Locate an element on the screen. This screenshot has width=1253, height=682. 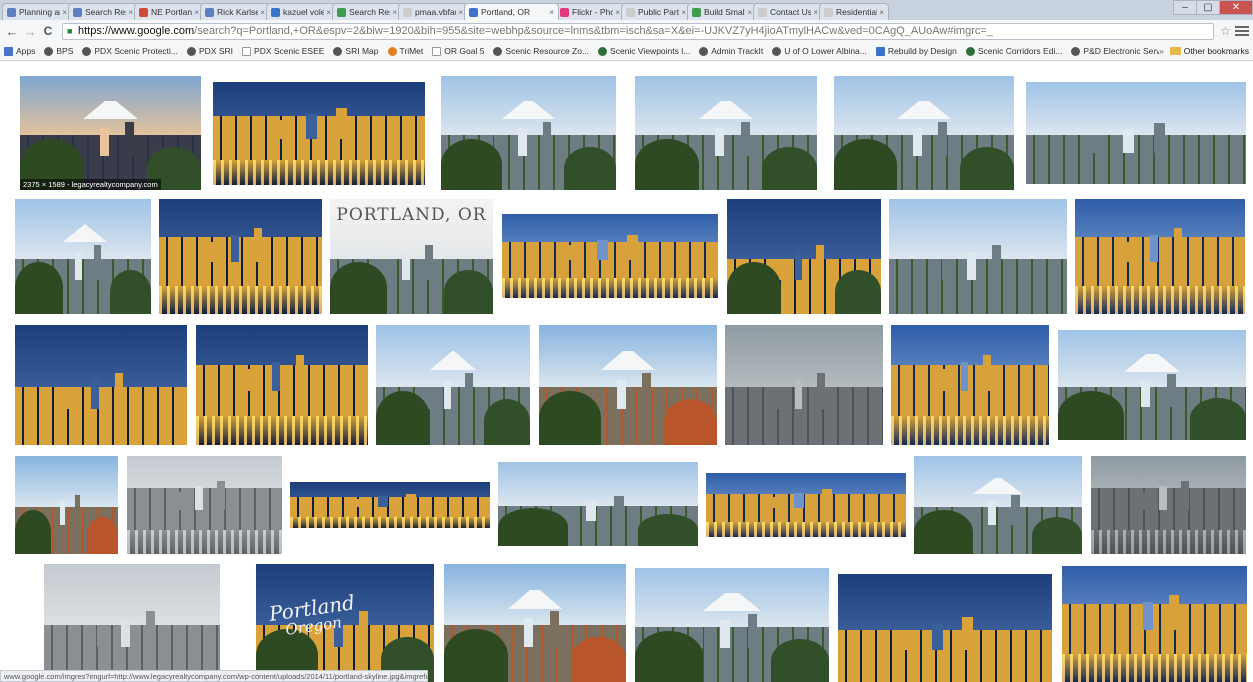
browser-tab: NE Portland × is located at coordinates (169, 11).